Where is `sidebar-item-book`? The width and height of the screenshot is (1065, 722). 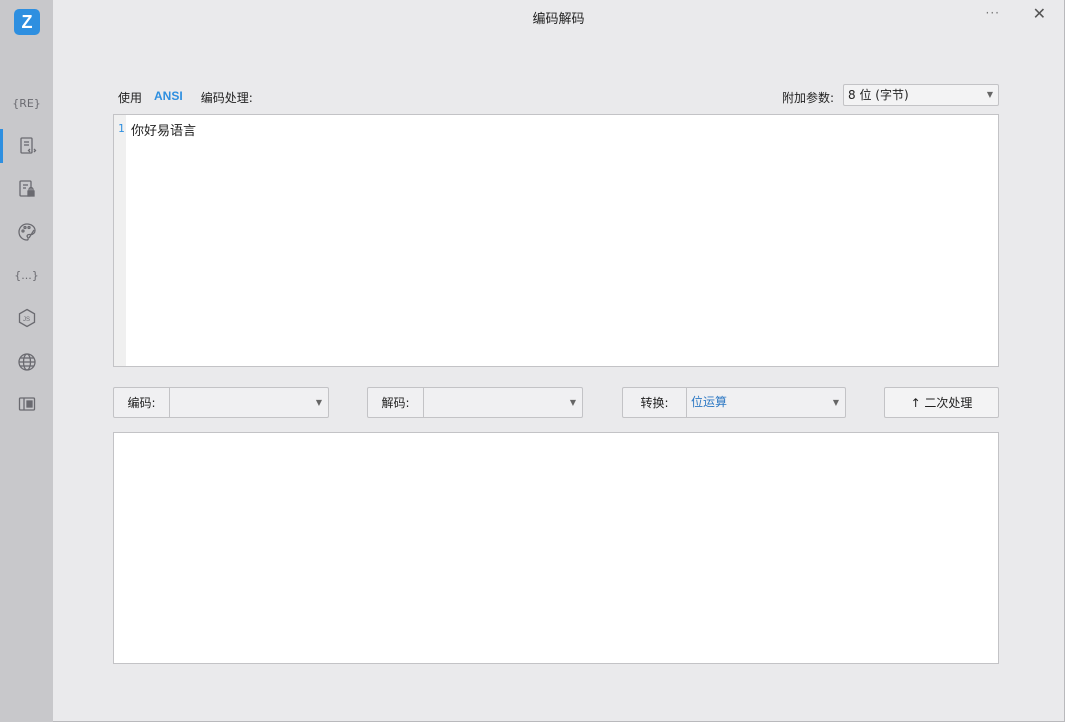
sidebar-item-book is located at coordinates (26, 404).